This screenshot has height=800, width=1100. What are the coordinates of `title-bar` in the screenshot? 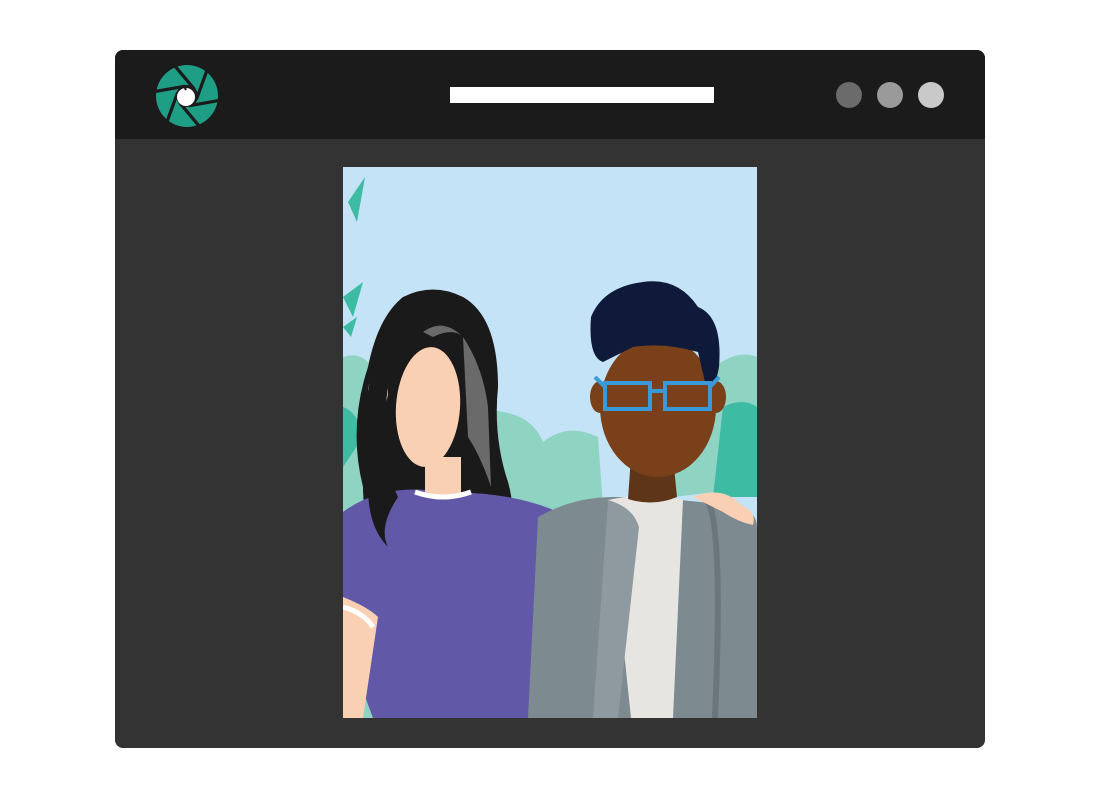 It's located at (550, 94).